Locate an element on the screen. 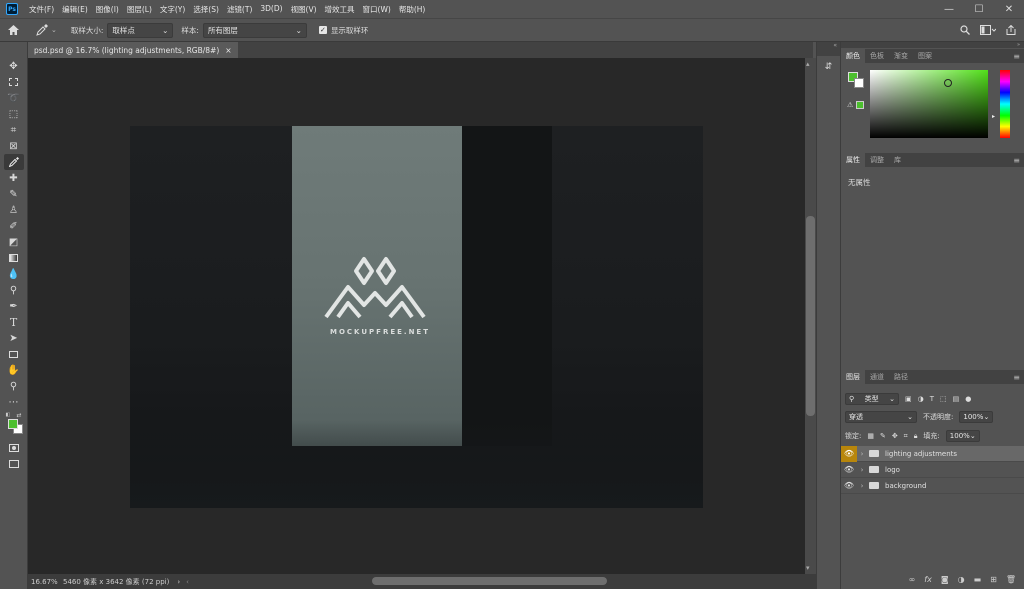 This screenshot has width=1024, height=589. layer-filter-select: ⚲ 类型 ⌄ is located at coordinates (872, 399).